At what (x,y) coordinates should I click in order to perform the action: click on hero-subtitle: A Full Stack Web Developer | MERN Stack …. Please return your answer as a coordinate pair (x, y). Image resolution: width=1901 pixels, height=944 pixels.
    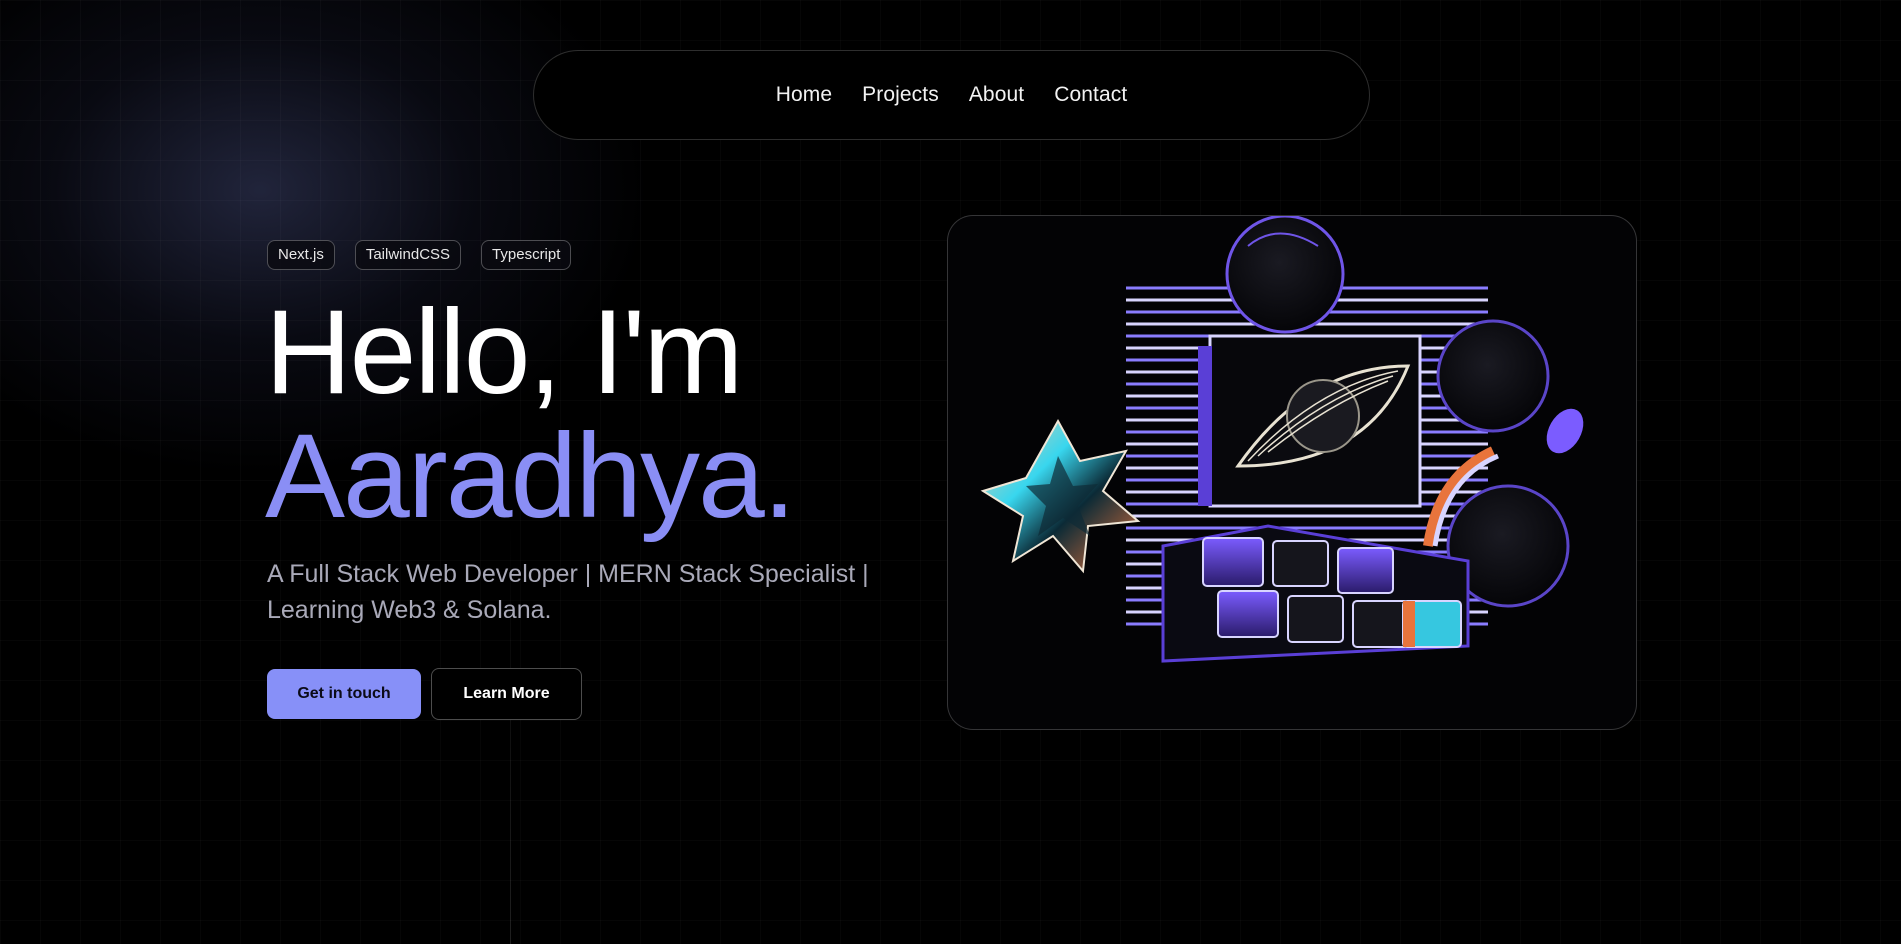
    Looking at the image, I should click on (568, 592).